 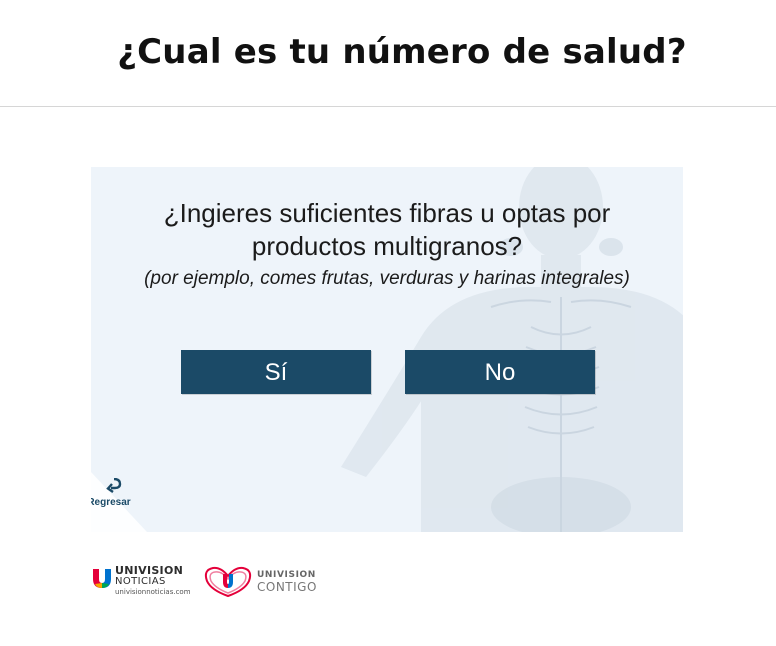 What do you see at coordinates (402, 52) in the screenshot?
I see `page-title-text: ¿Cual es tu número de salud?` at bounding box center [402, 52].